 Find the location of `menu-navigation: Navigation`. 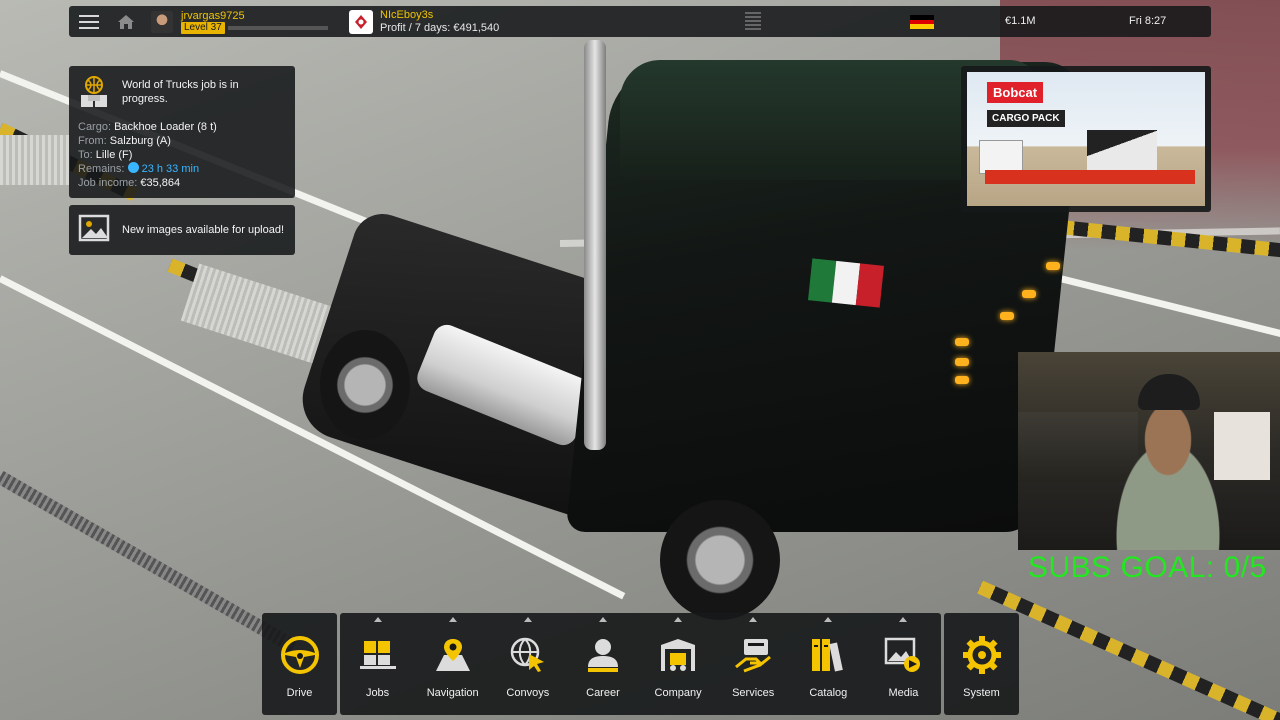

menu-navigation: Navigation is located at coordinates (452, 664).